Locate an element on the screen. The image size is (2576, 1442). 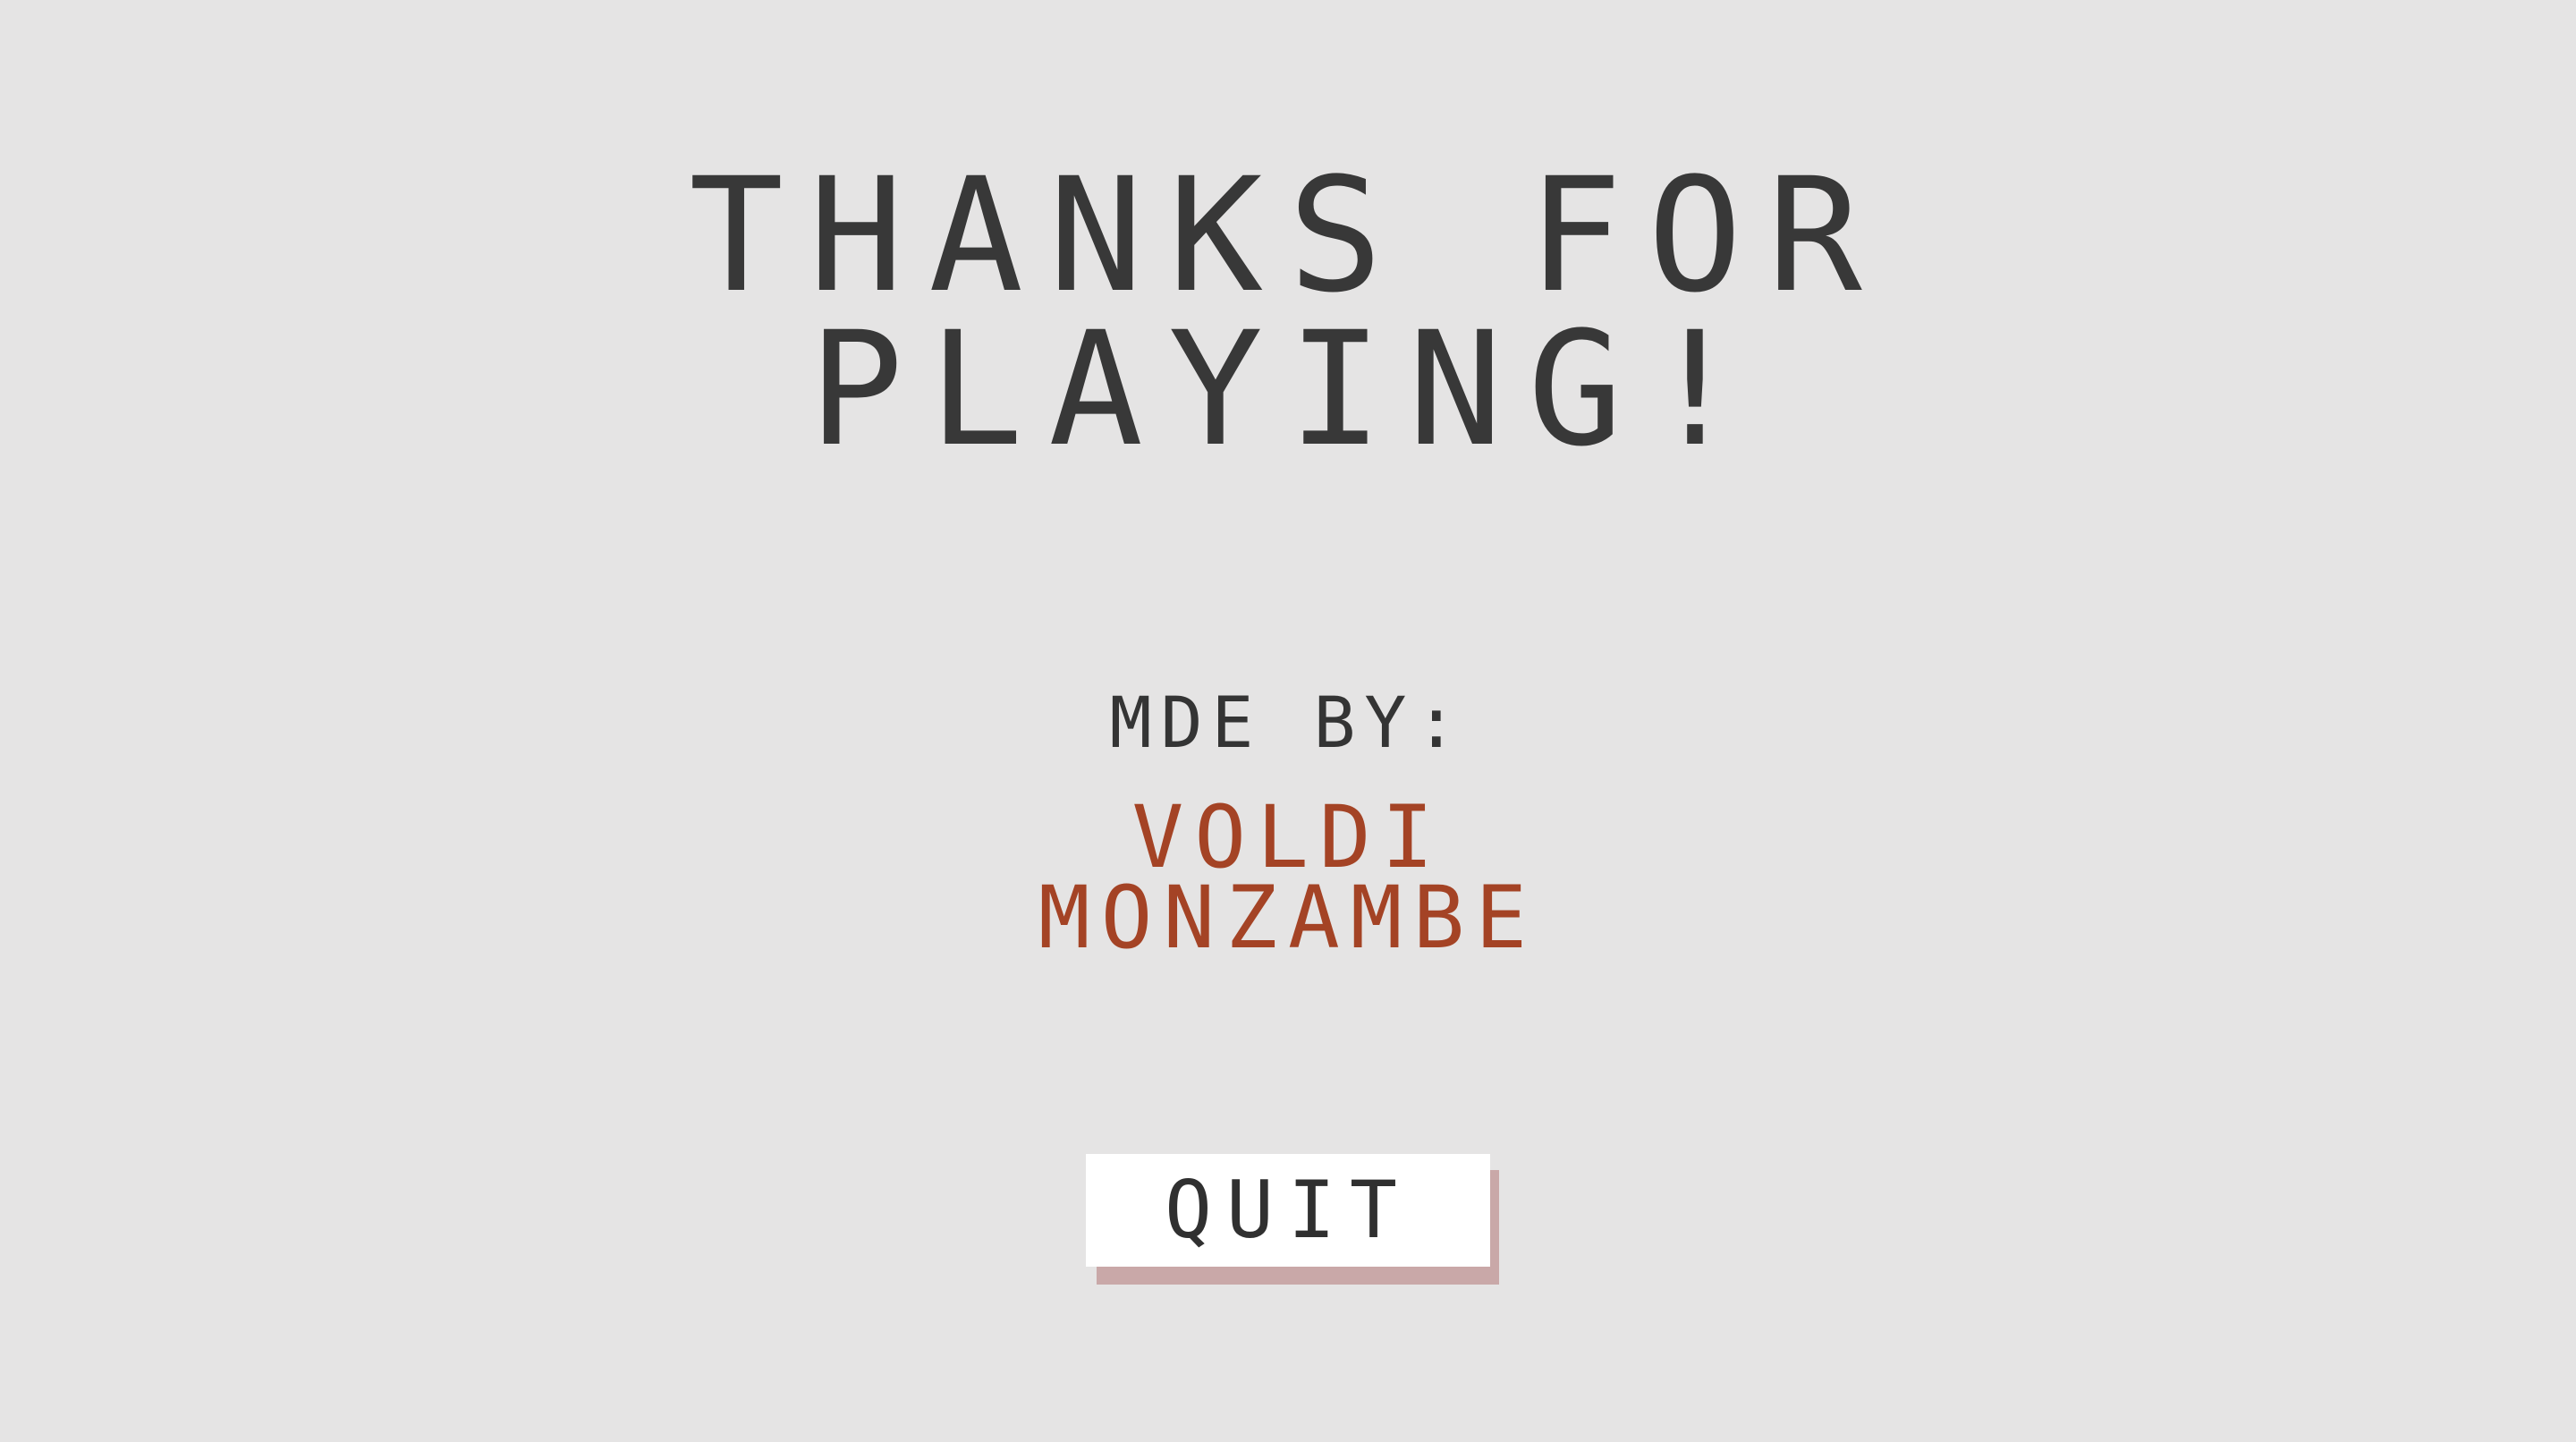
thanks-title-line-1: THANKS FOR is located at coordinates (1288, 235).